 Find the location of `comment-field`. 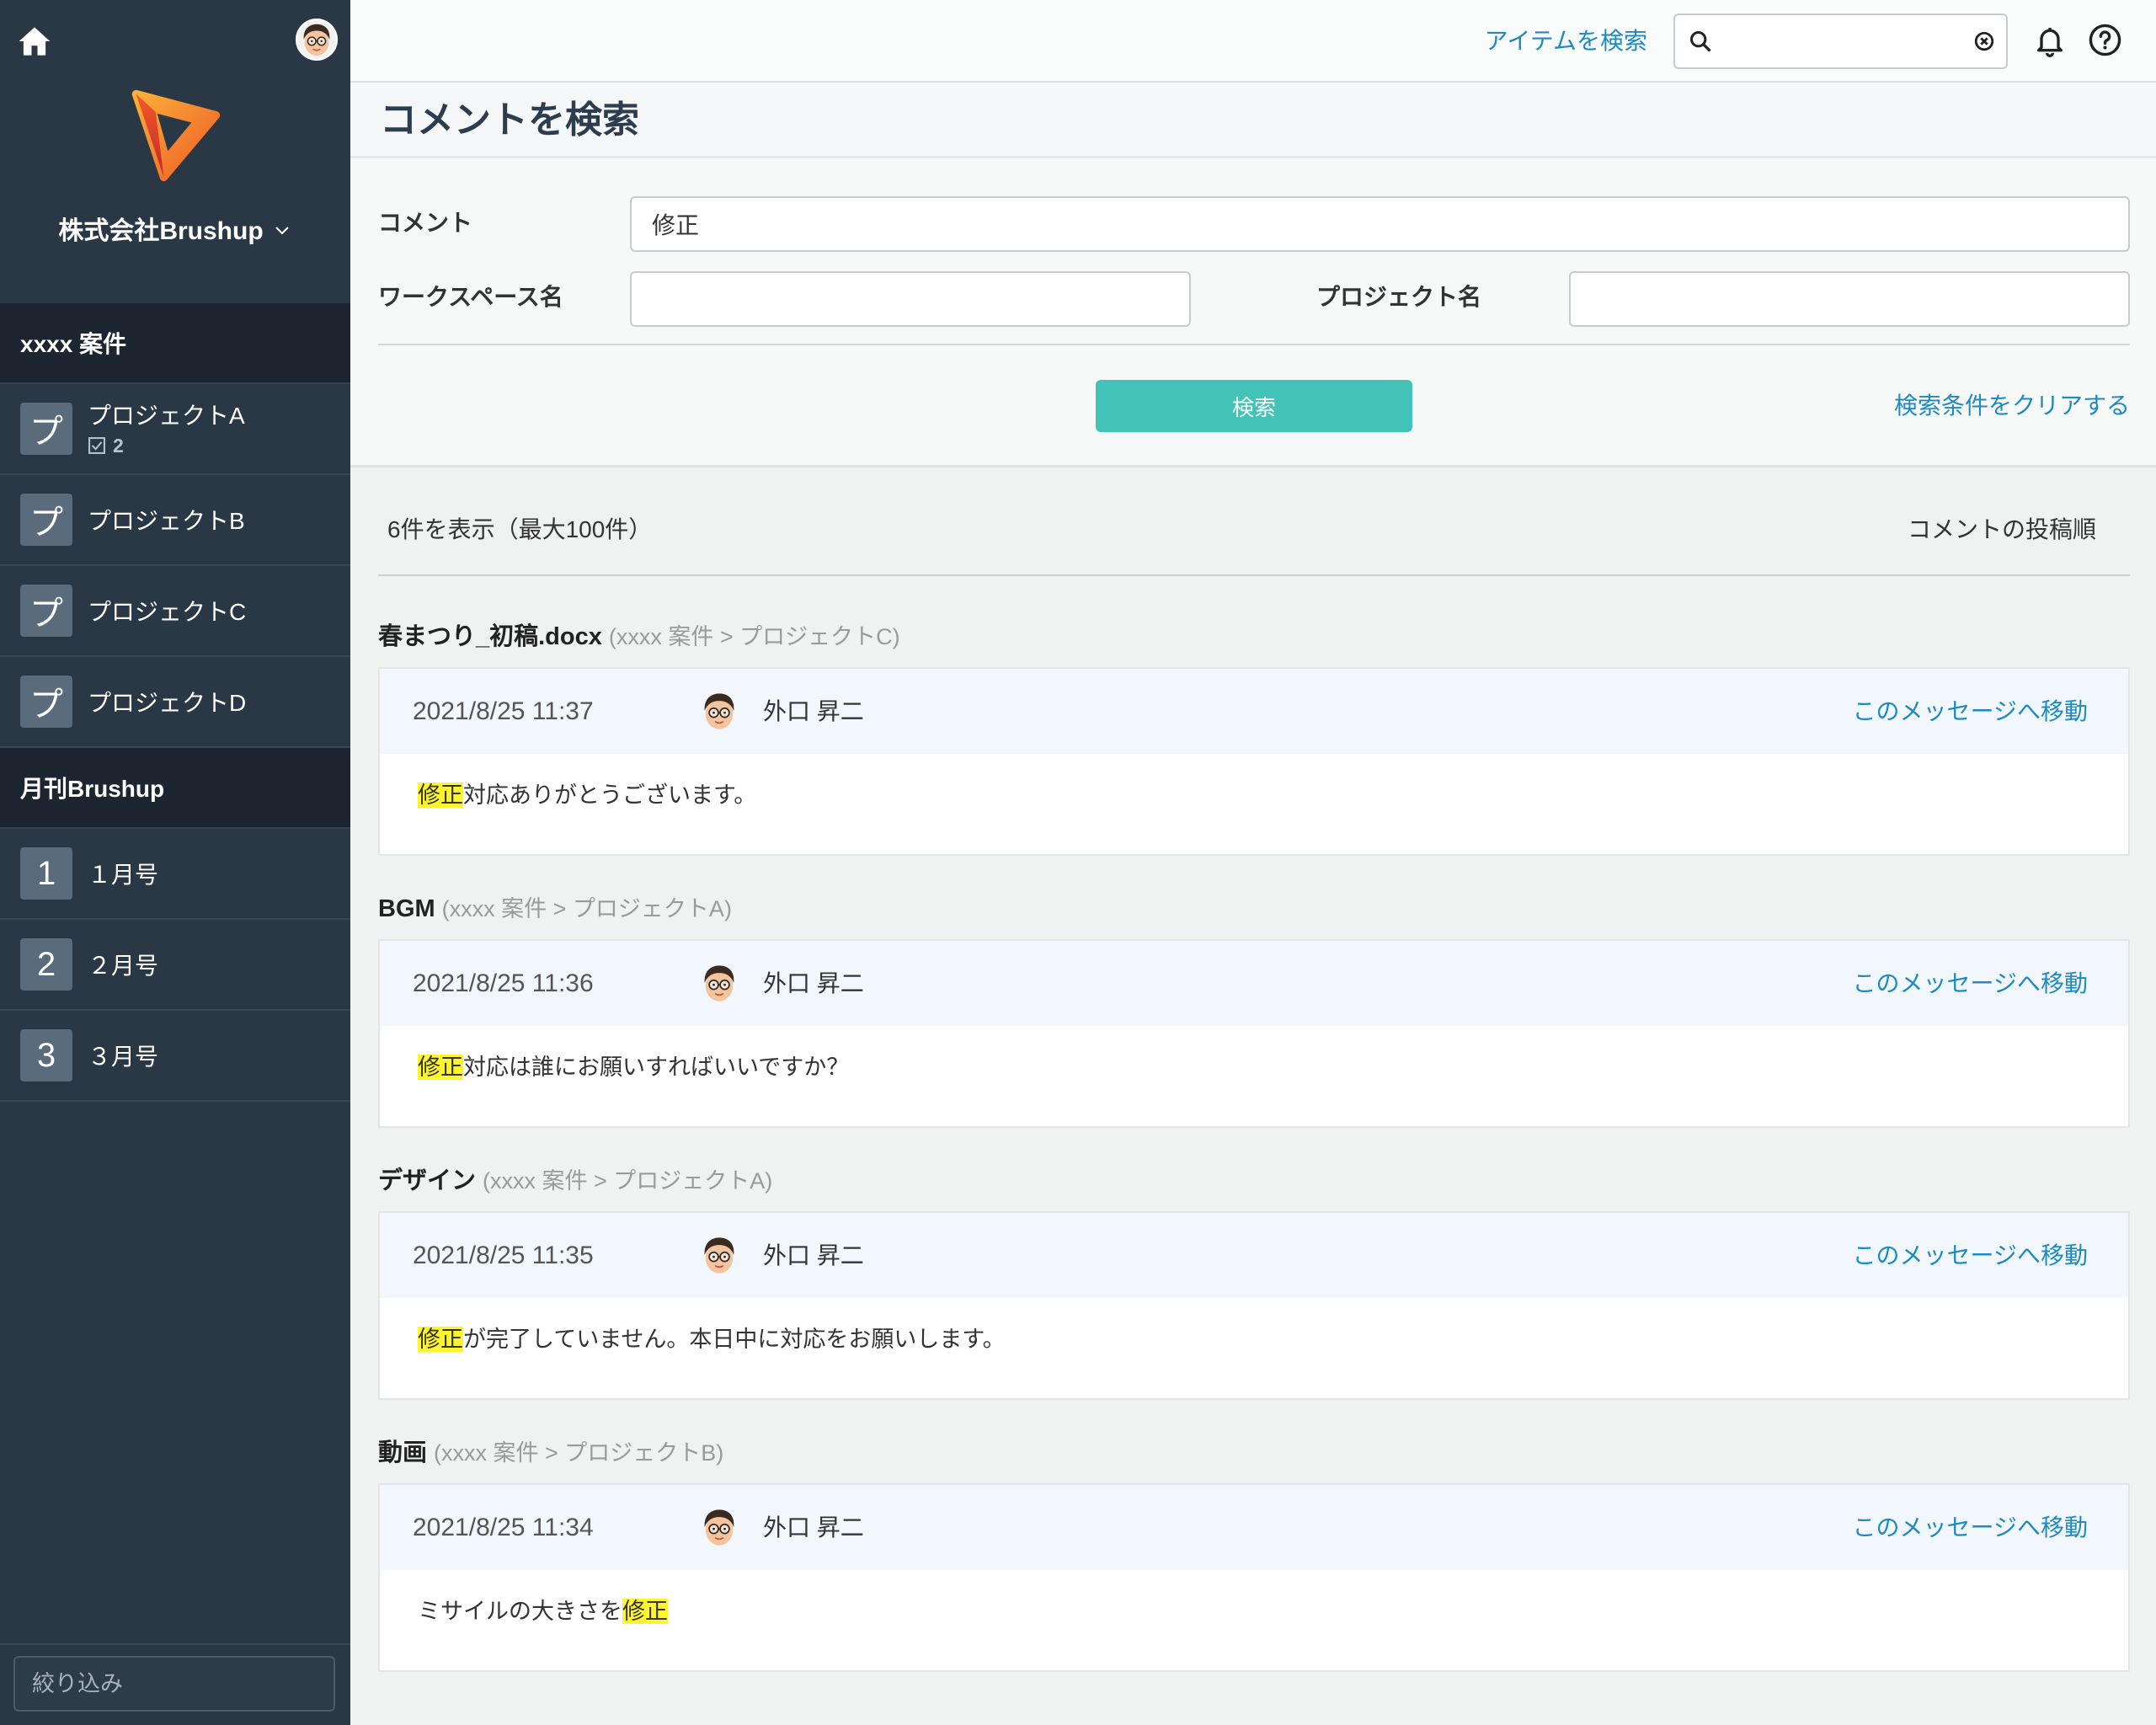

comment-field is located at coordinates (1380, 224).